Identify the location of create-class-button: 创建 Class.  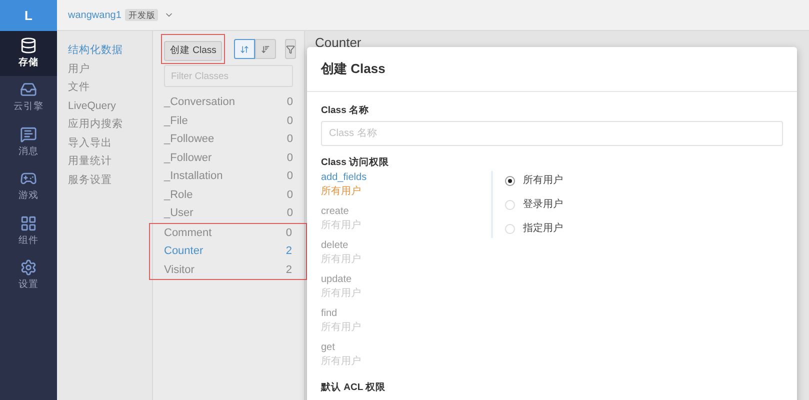
(193, 51).